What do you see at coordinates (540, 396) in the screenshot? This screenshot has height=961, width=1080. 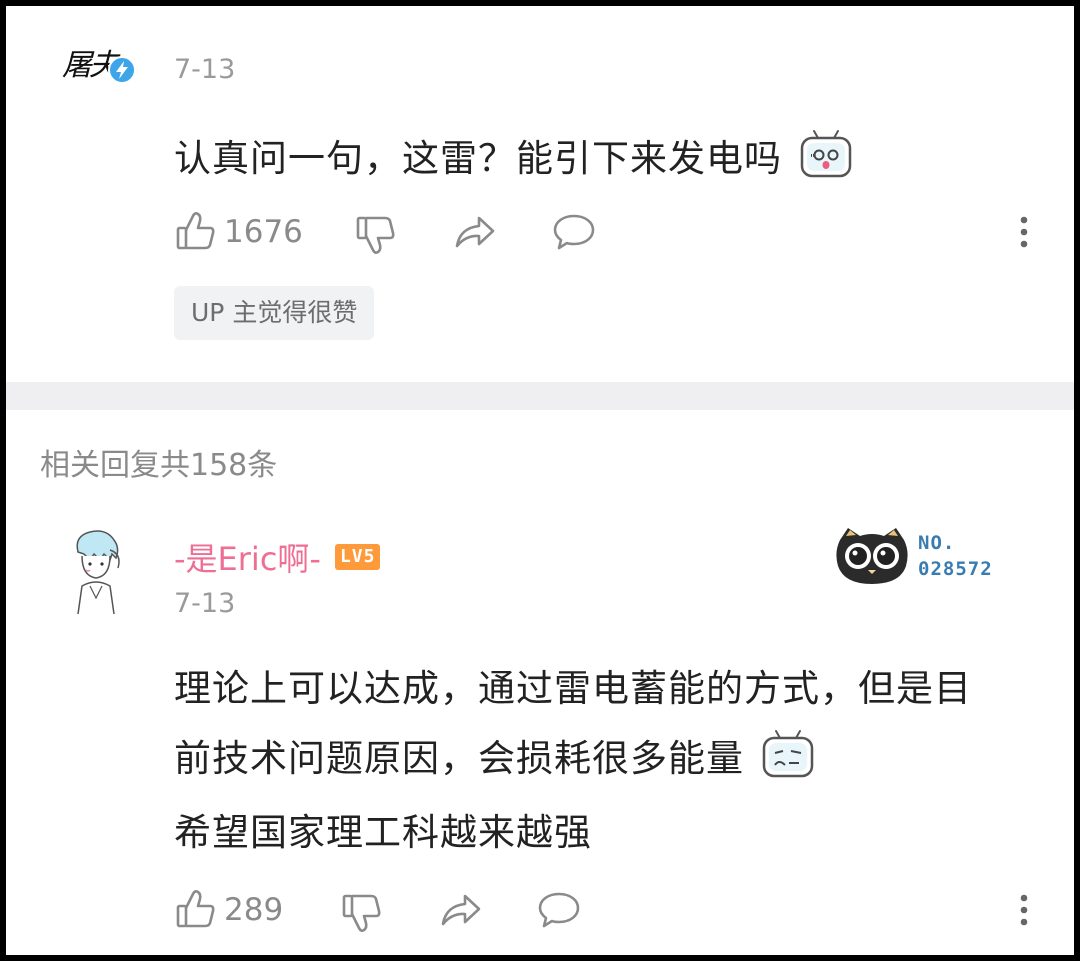 I see `section-divider` at bounding box center [540, 396].